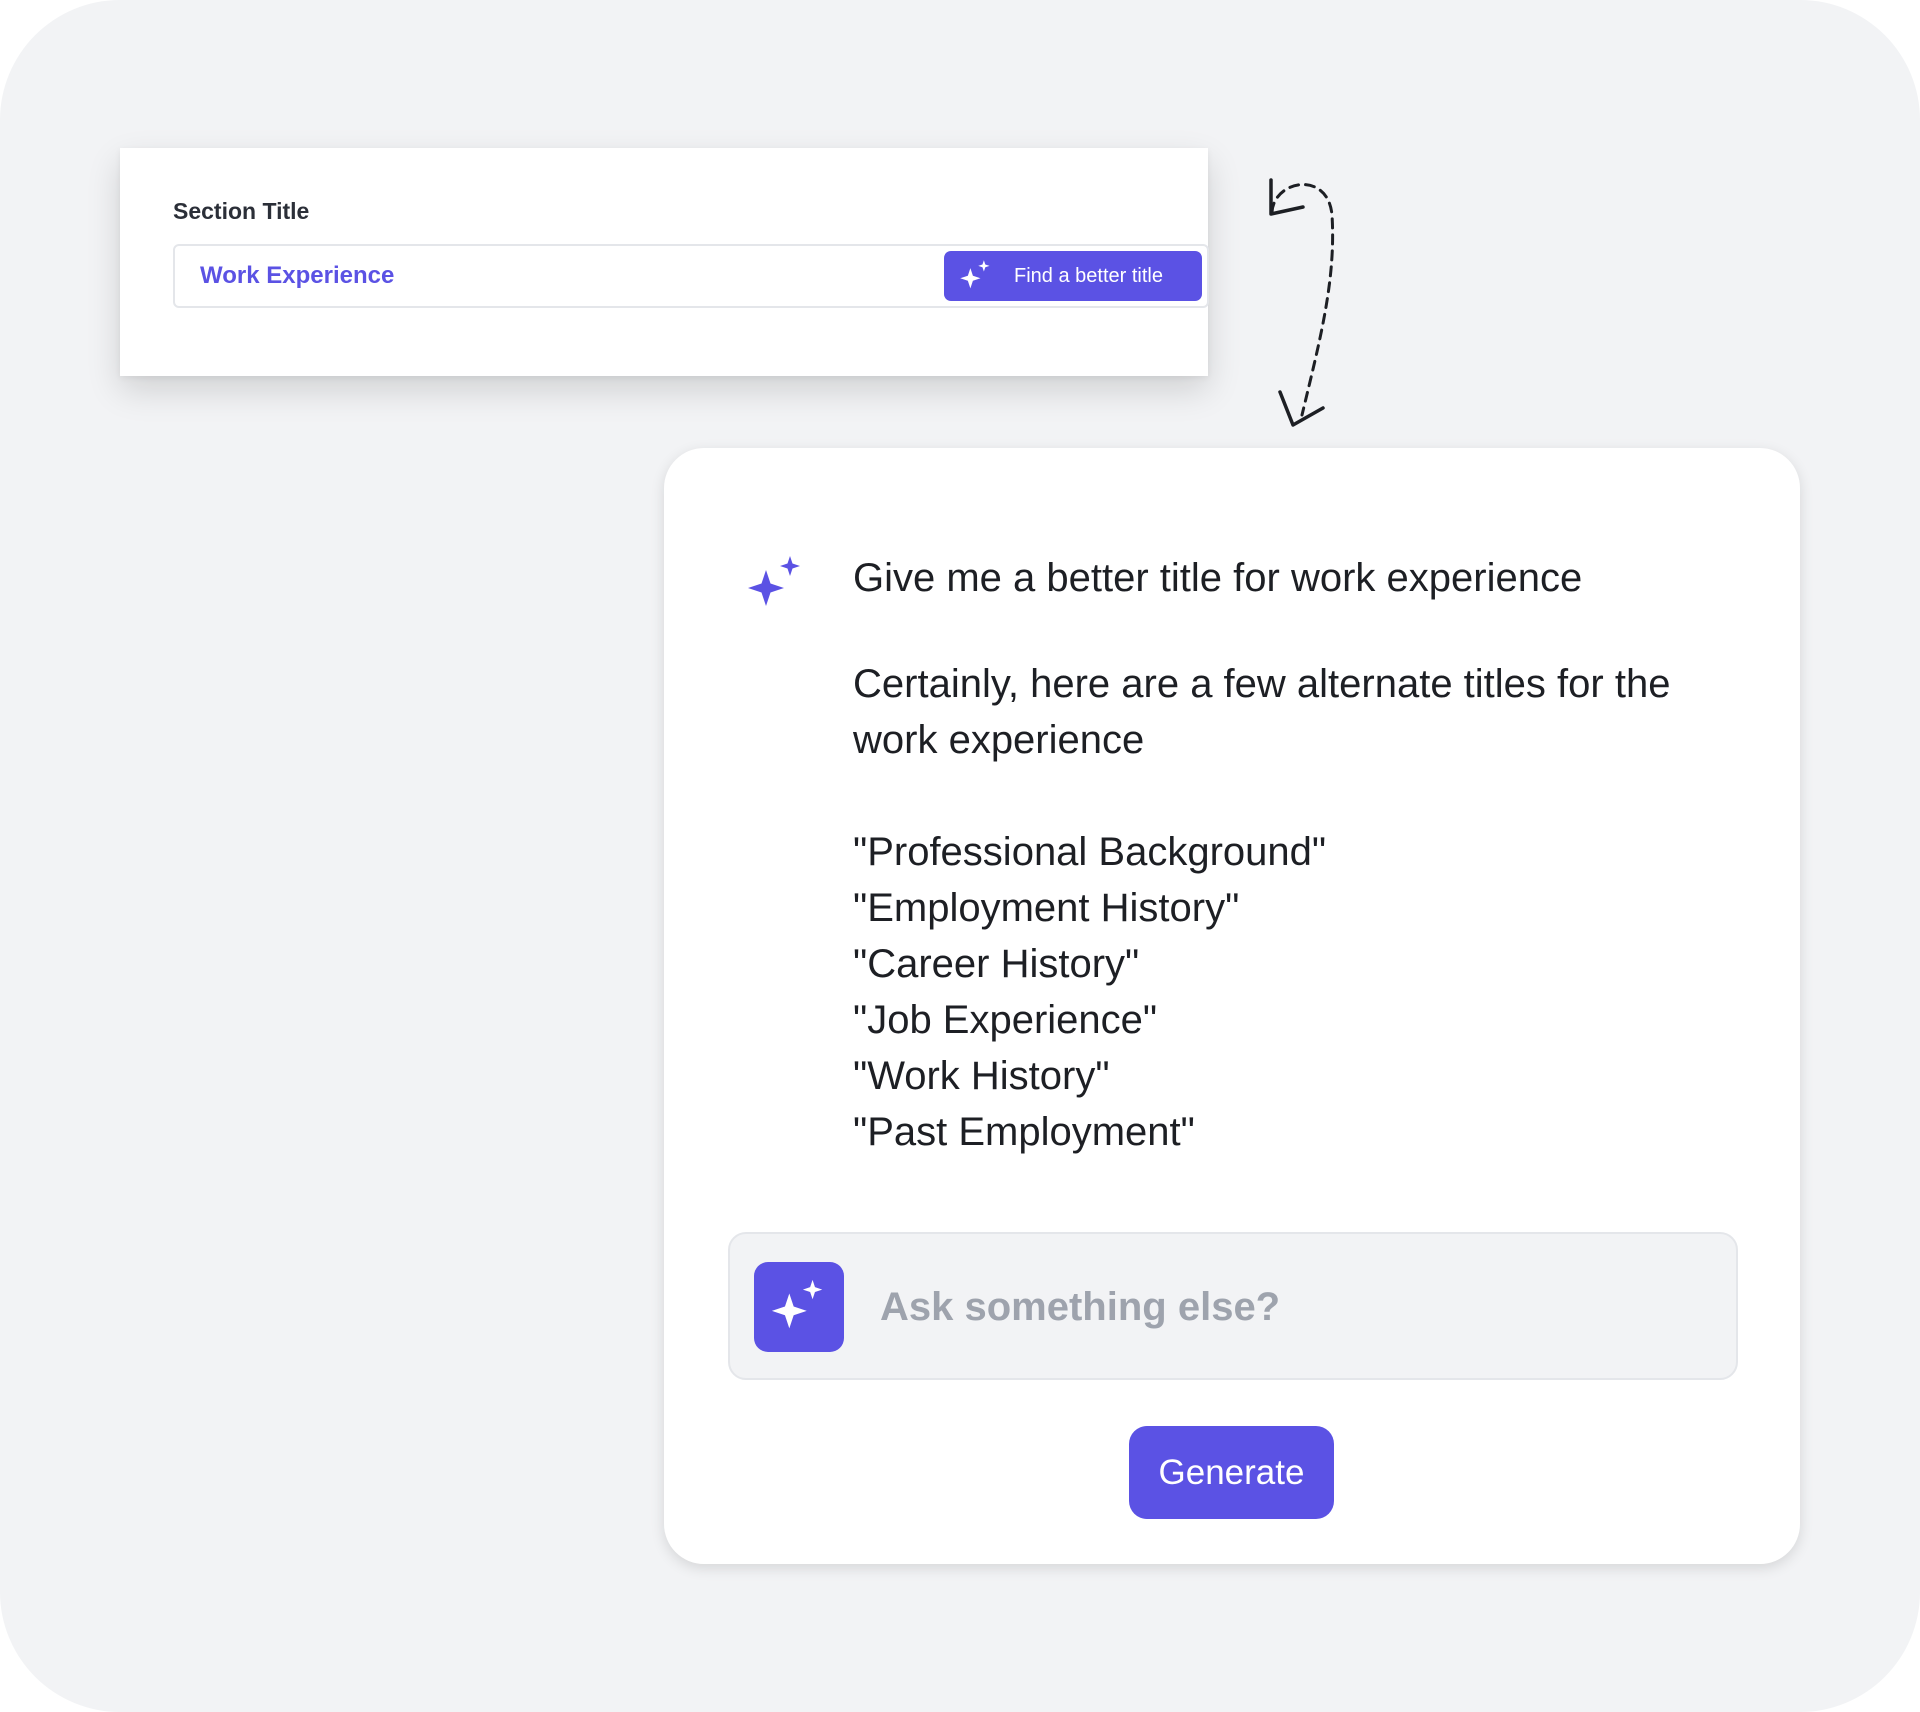 The width and height of the screenshot is (1920, 1712). I want to click on section-title-field: Work Experience Find a better title, so click(691, 276).